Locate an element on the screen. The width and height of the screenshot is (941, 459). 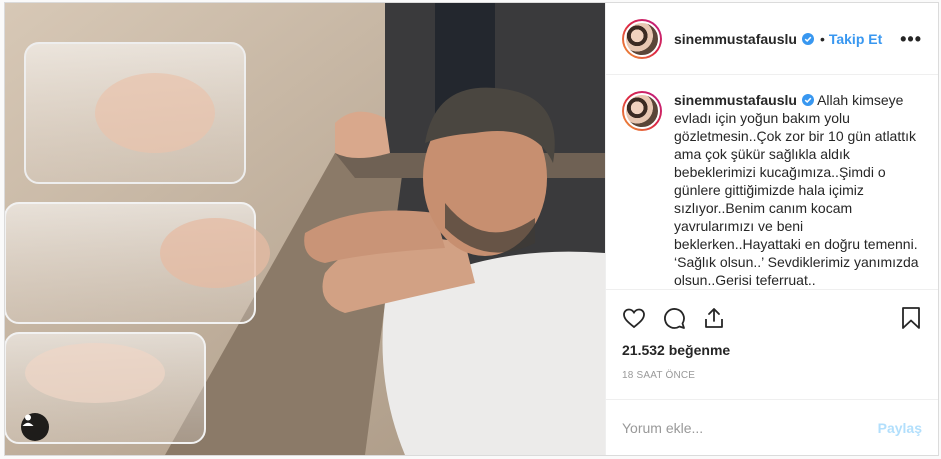
caption-avatar-ring is located at coordinates (642, 111).